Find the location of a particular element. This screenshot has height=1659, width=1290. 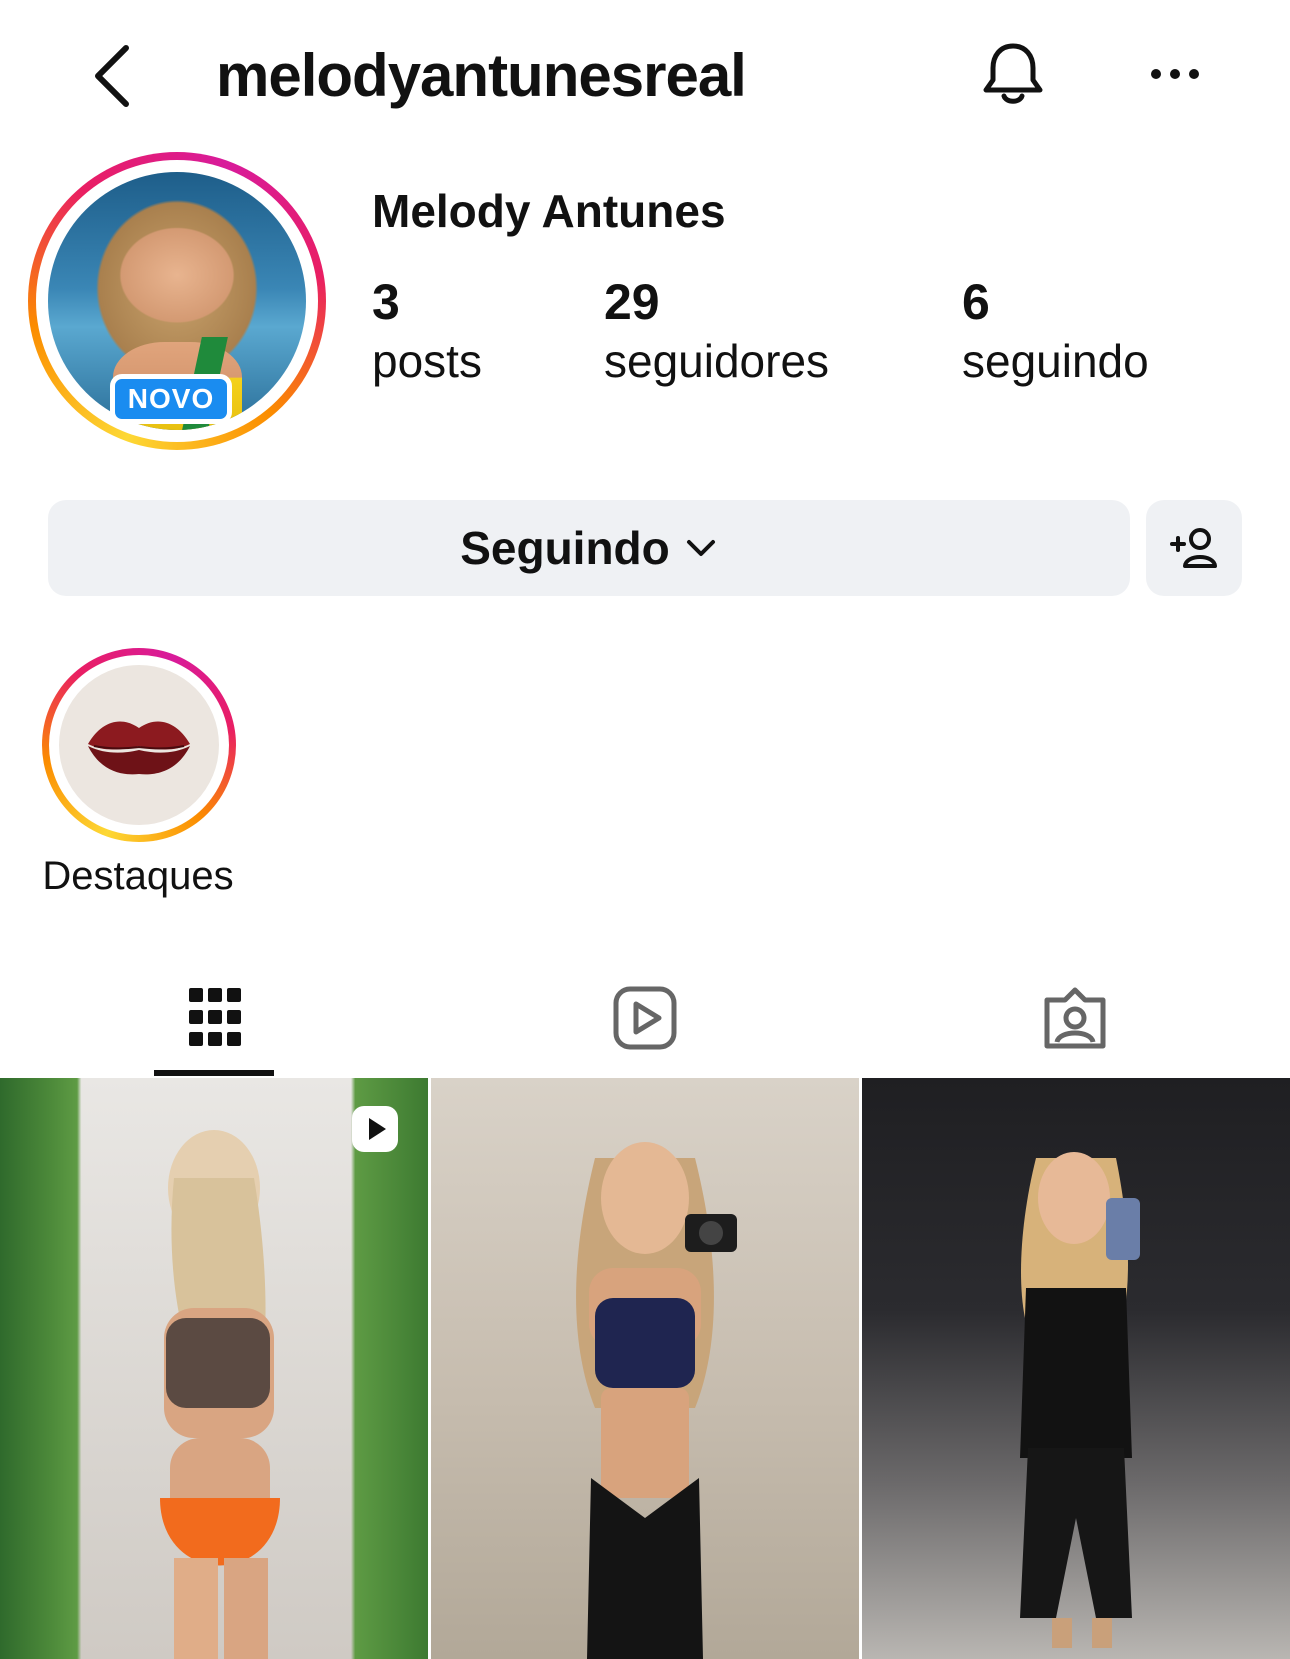

tab-tagged is located at coordinates (1075, 1018).